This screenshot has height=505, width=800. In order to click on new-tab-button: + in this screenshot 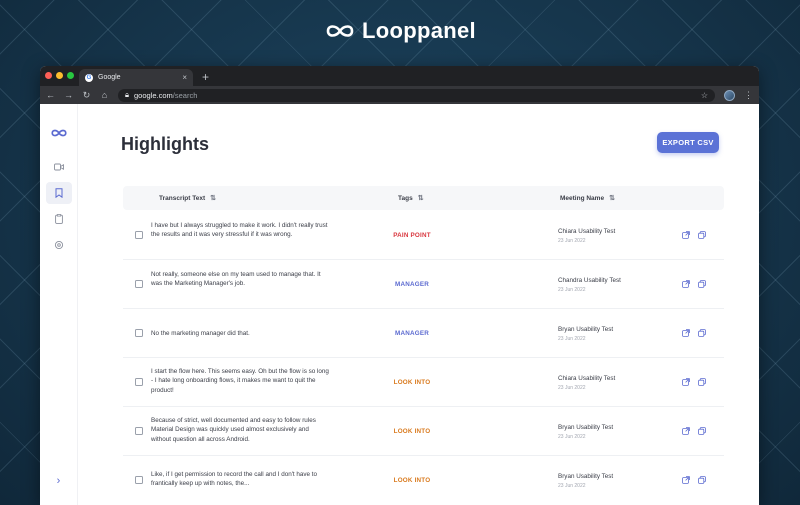, I will do `click(205, 77)`.